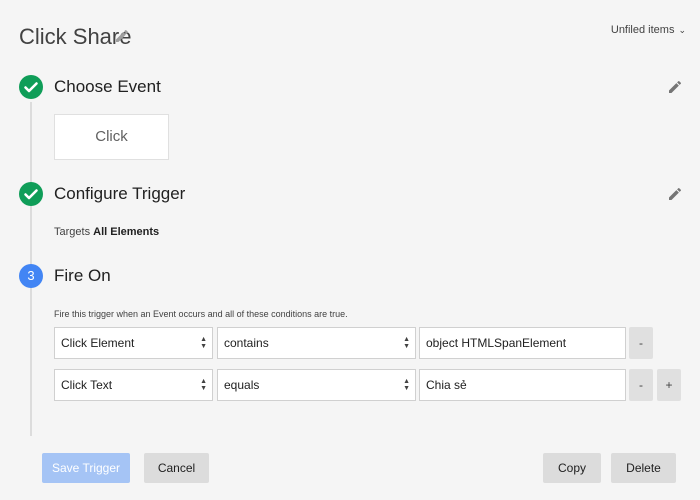  I want to click on condition-operator-select: contains ▲ ▼, so click(316, 343).